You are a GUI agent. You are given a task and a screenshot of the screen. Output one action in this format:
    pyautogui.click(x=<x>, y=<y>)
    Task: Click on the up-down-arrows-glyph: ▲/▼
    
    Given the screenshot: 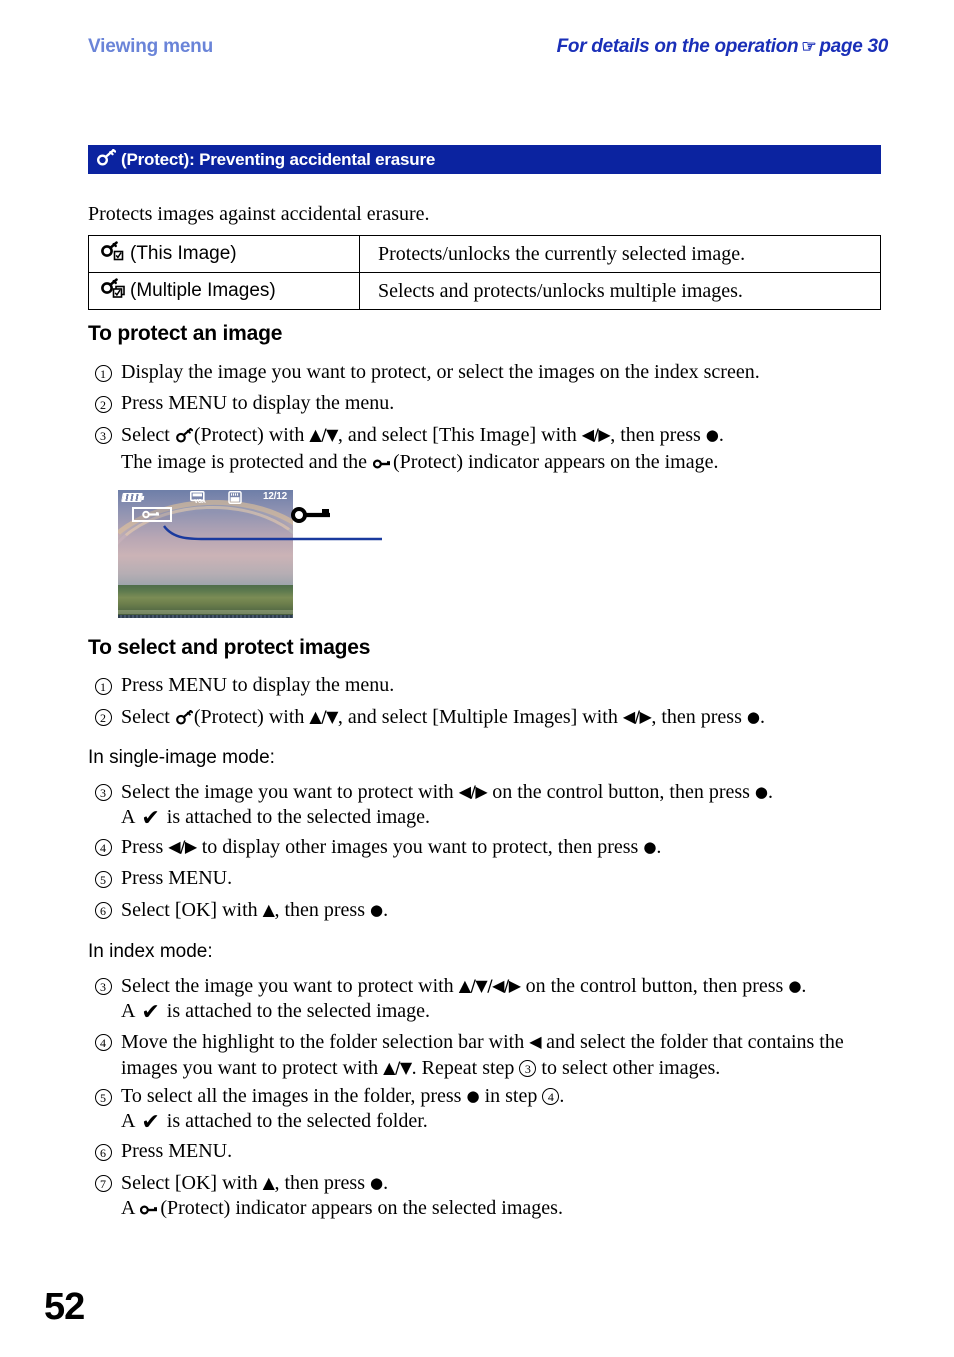 What is the action you would take?
    pyautogui.click(x=397, y=1067)
    